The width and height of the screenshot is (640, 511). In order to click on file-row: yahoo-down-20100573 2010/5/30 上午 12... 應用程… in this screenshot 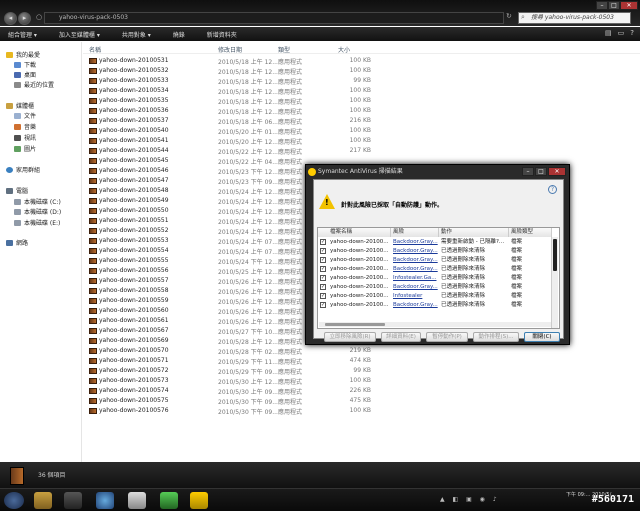, I will do `click(233, 381)`.